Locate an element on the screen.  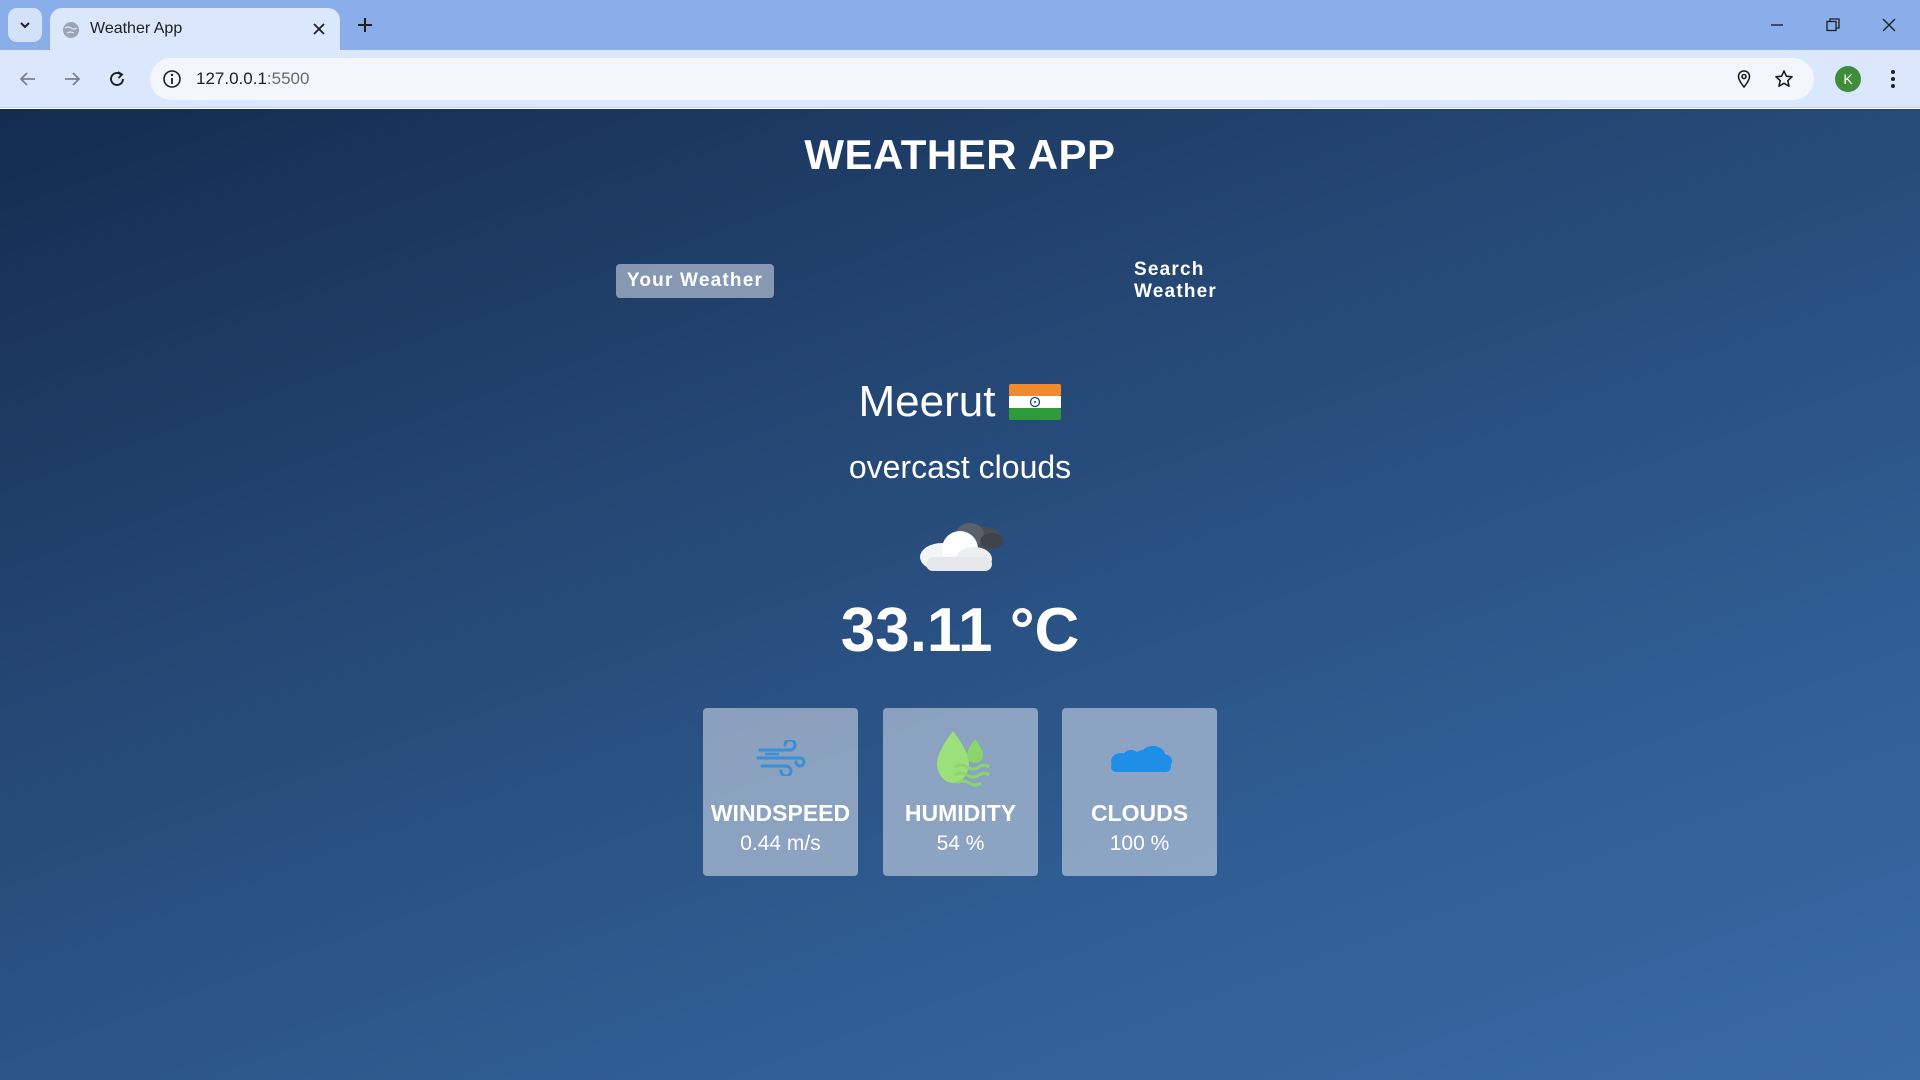
back-button is located at coordinates (28, 79).